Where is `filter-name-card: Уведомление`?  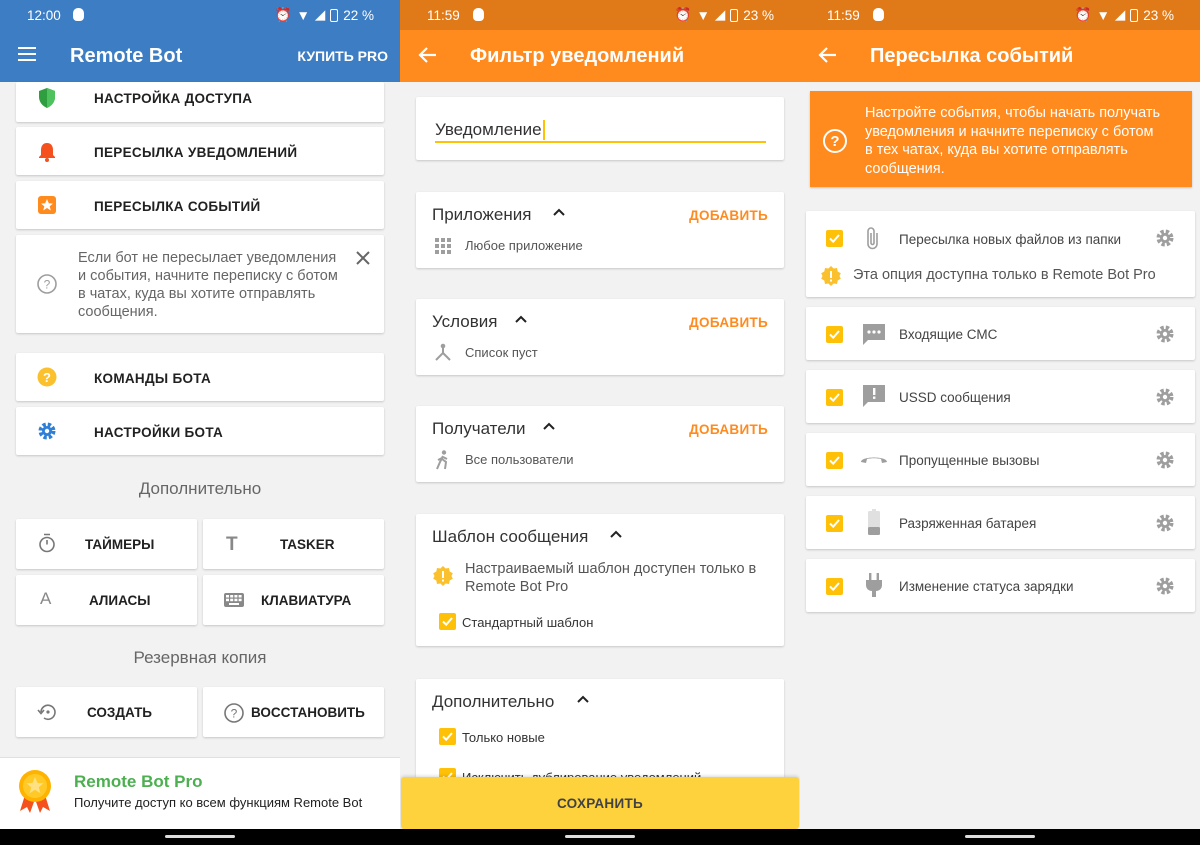 filter-name-card: Уведомление is located at coordinates (600, 128).